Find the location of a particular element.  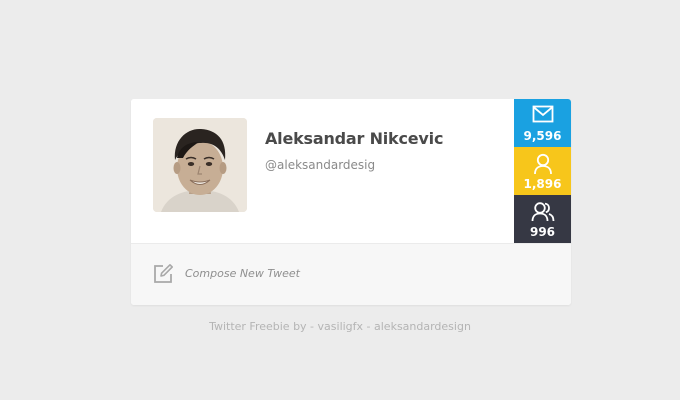

messages-count: 9,596 is located at coordinates (542, 136).